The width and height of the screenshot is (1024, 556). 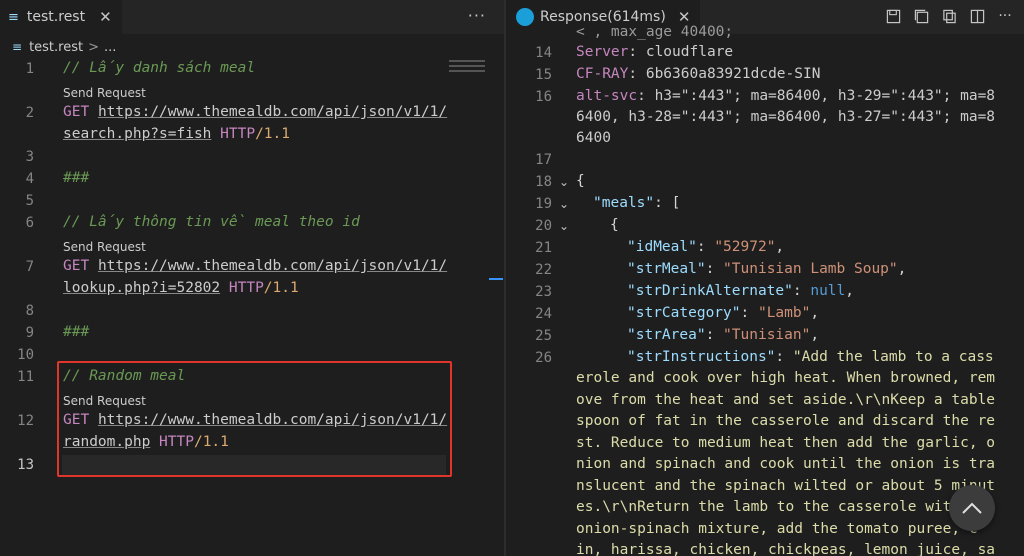 What do you see at coordinates (29, 69) in the screenshot?
I see `line-number: 1` at bounding box center [29, 69].